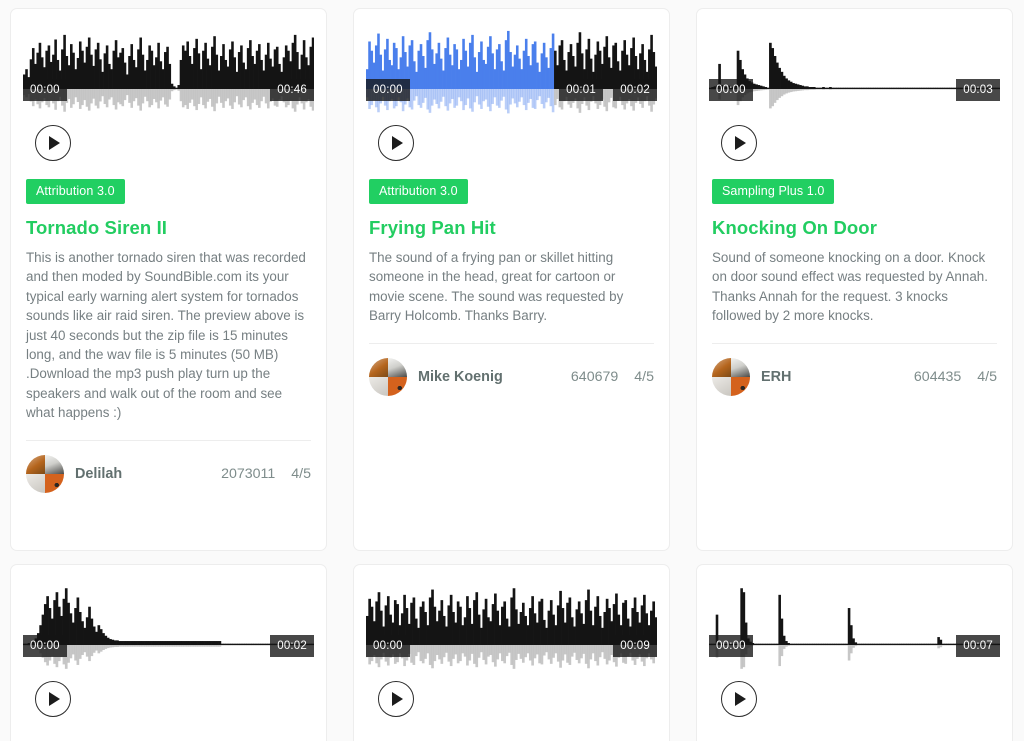  I want to click on audio-player: 00:00 00:46, so click(168, 85).